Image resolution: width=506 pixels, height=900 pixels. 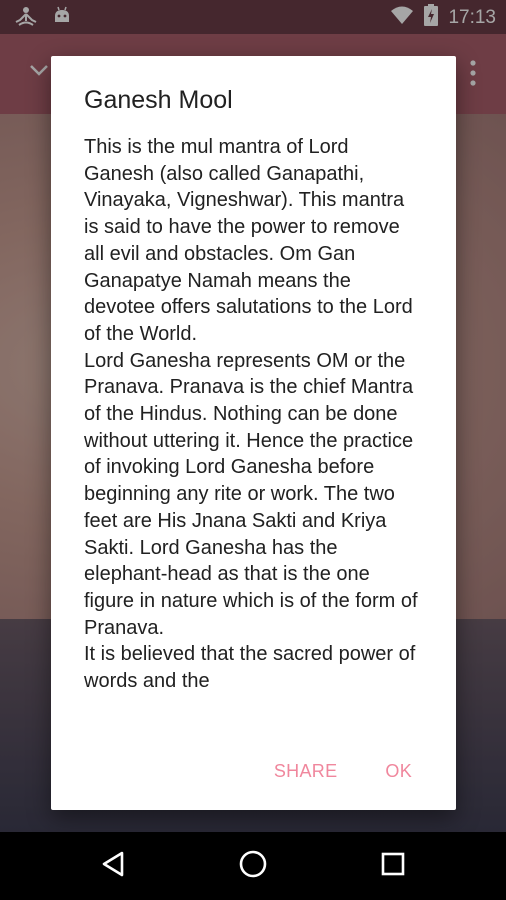 I want to click on dialog-actions: SHARE OK, so click(x=356, y=771).